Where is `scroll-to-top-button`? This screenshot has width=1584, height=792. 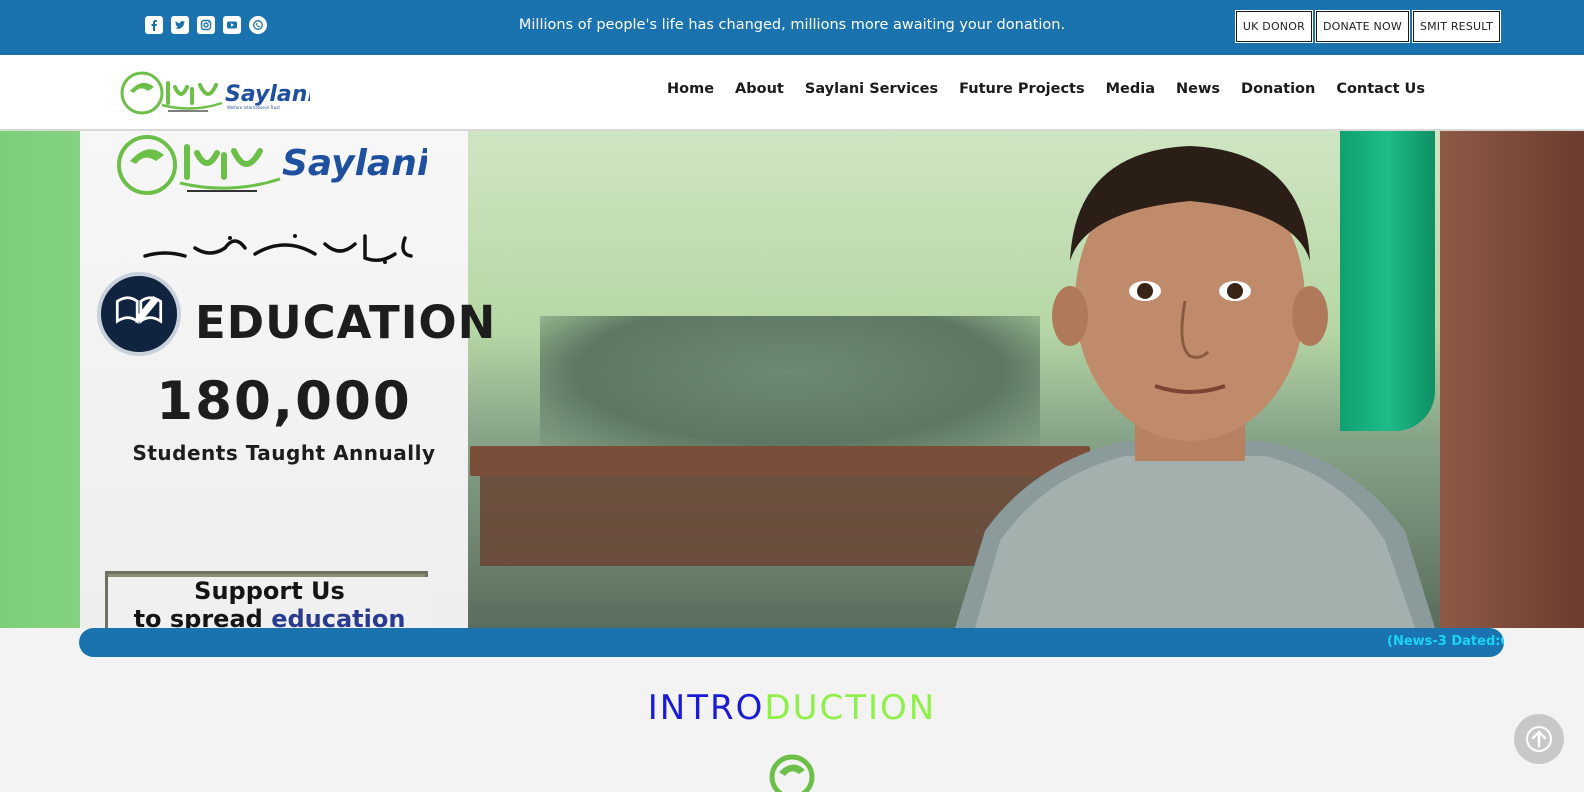 scroll-to-top-button is located at coordinates (1539, 739).